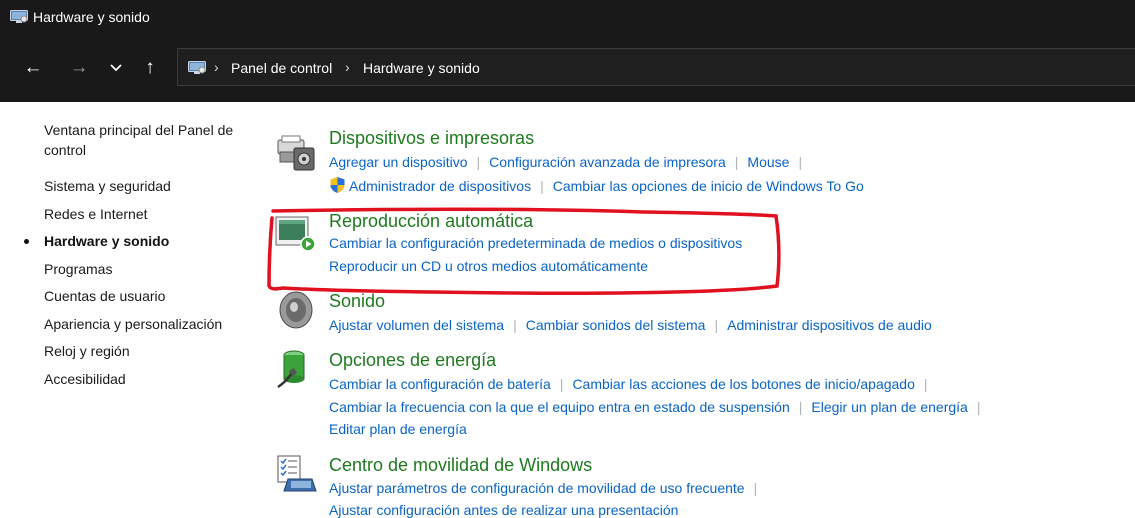 The height and width of the screenshot is (518, 1135). Describe the element at coordinates (398, 162) in the screenshot. I see `link-agregar-dispositivo: Agregar un dispositivo` at that location.